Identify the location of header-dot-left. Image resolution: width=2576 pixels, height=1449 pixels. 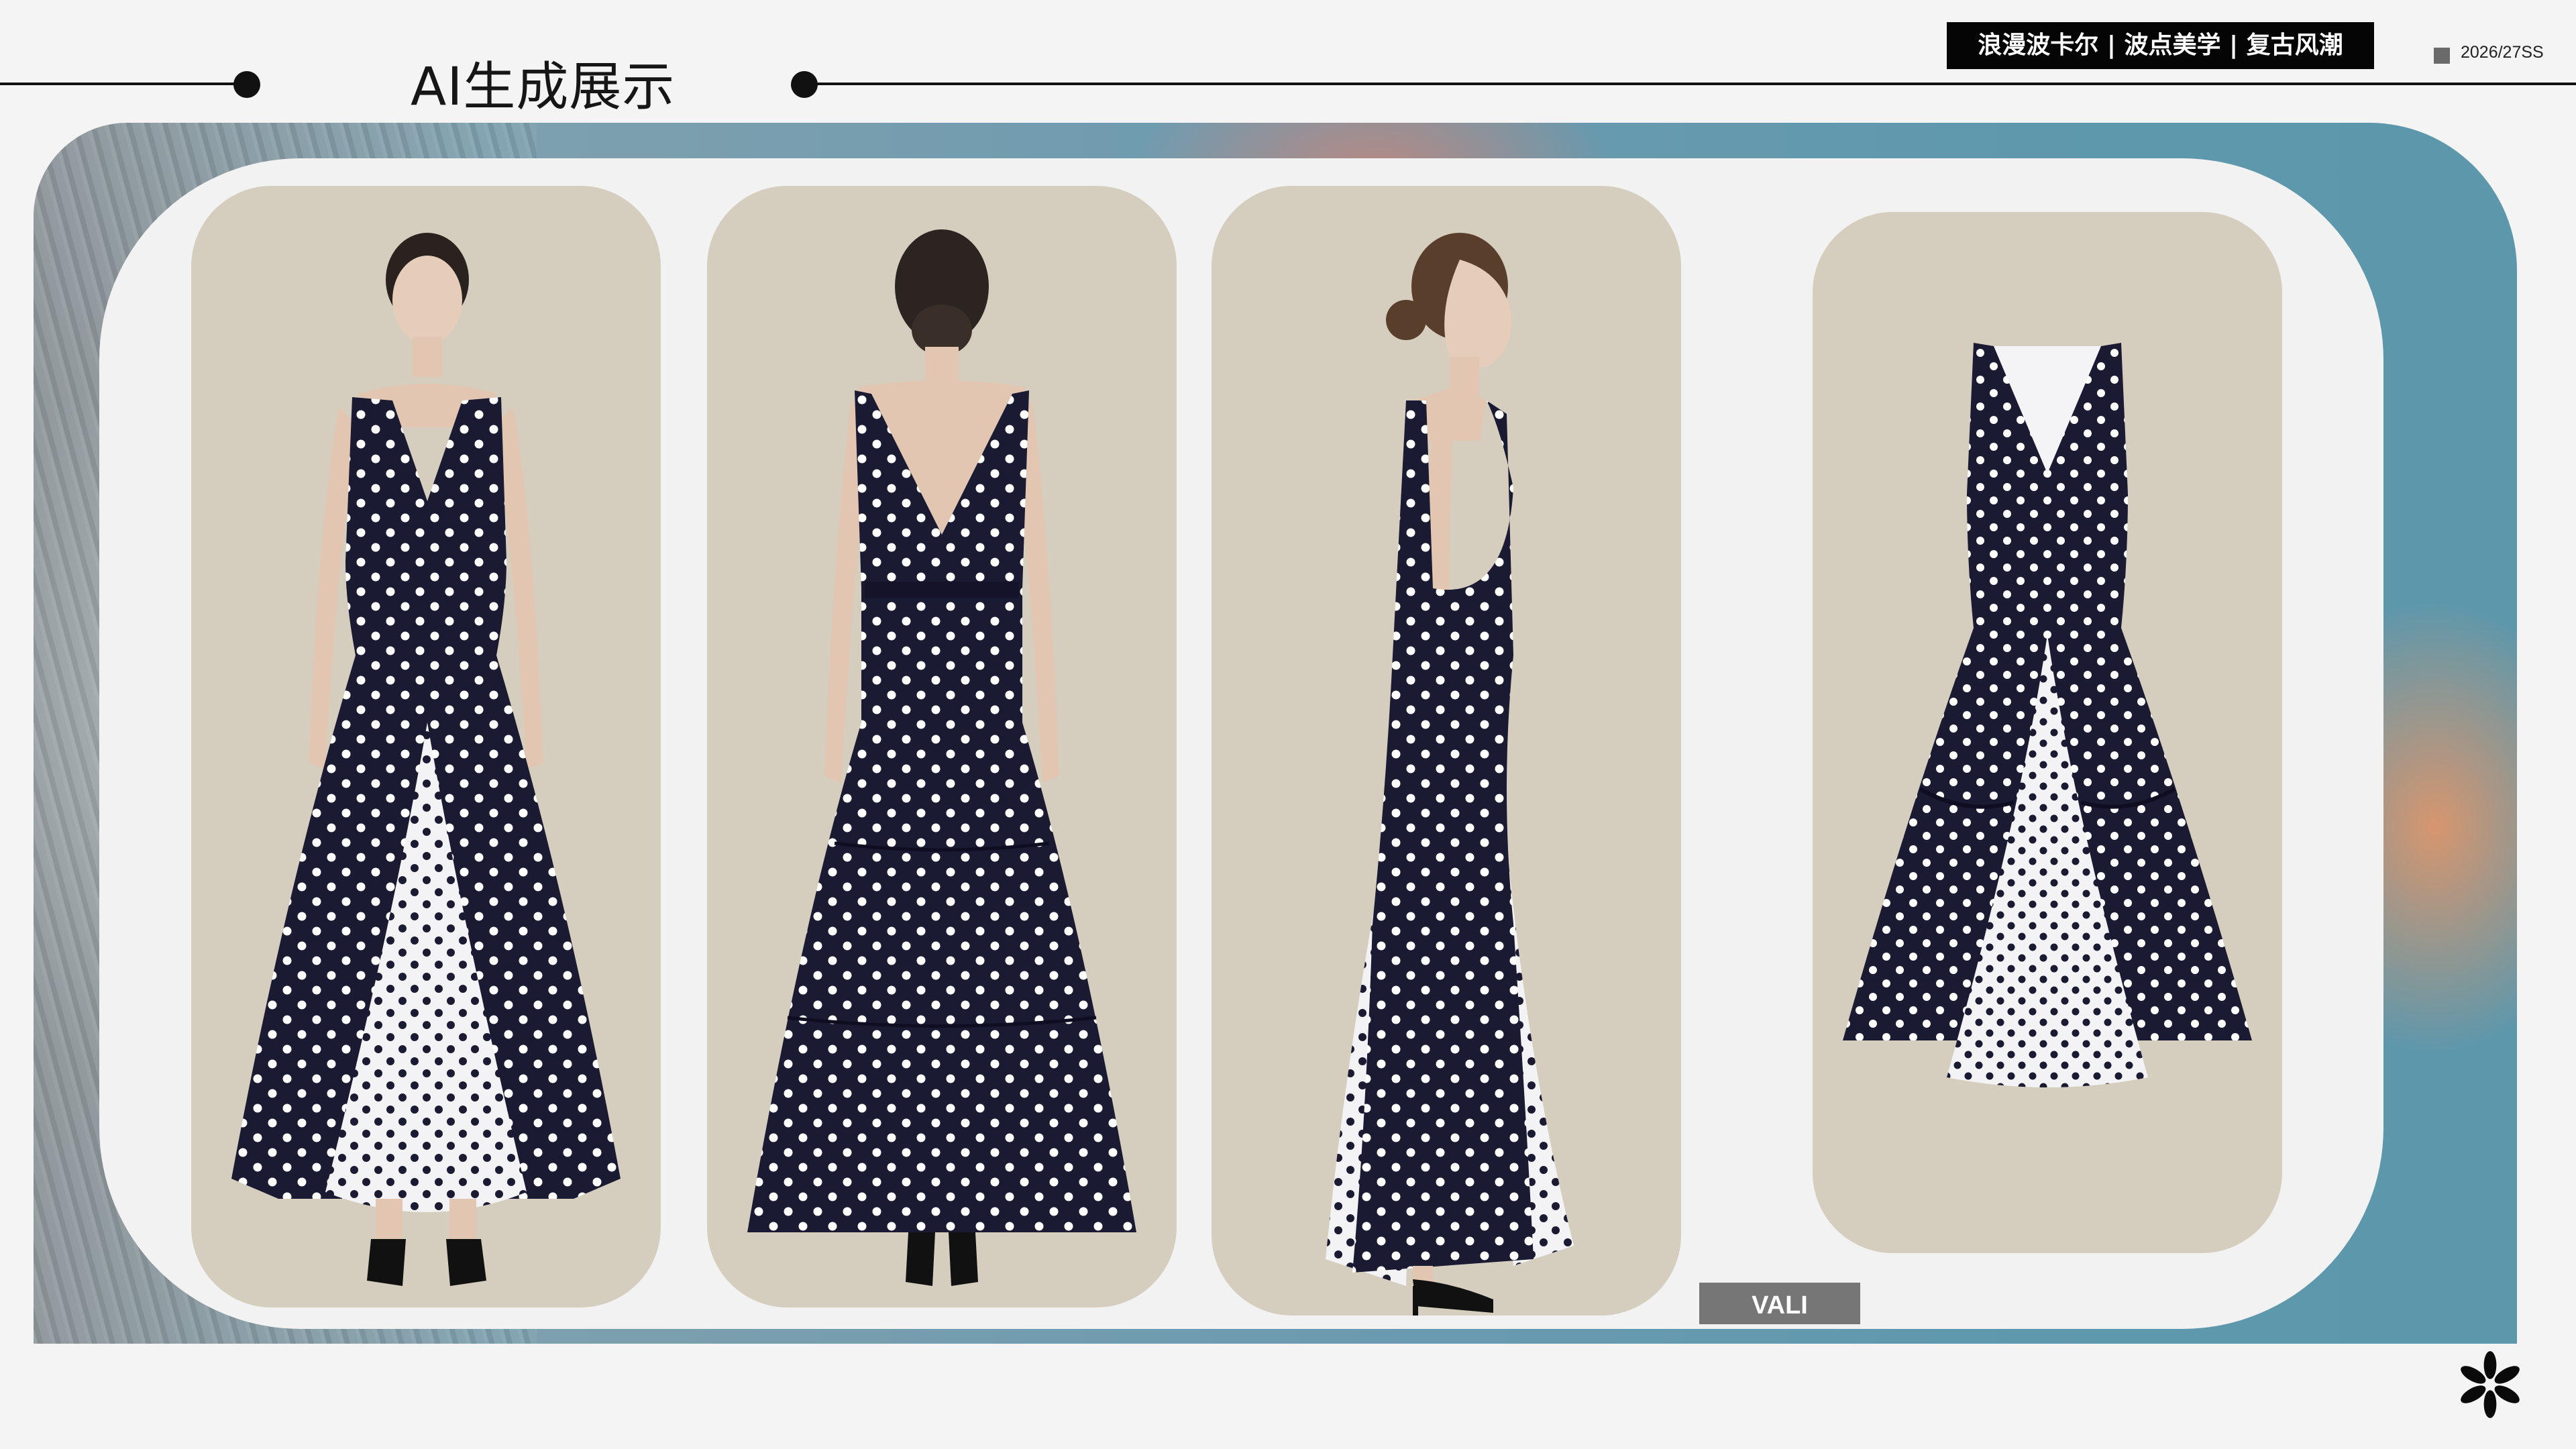
(246, 84).